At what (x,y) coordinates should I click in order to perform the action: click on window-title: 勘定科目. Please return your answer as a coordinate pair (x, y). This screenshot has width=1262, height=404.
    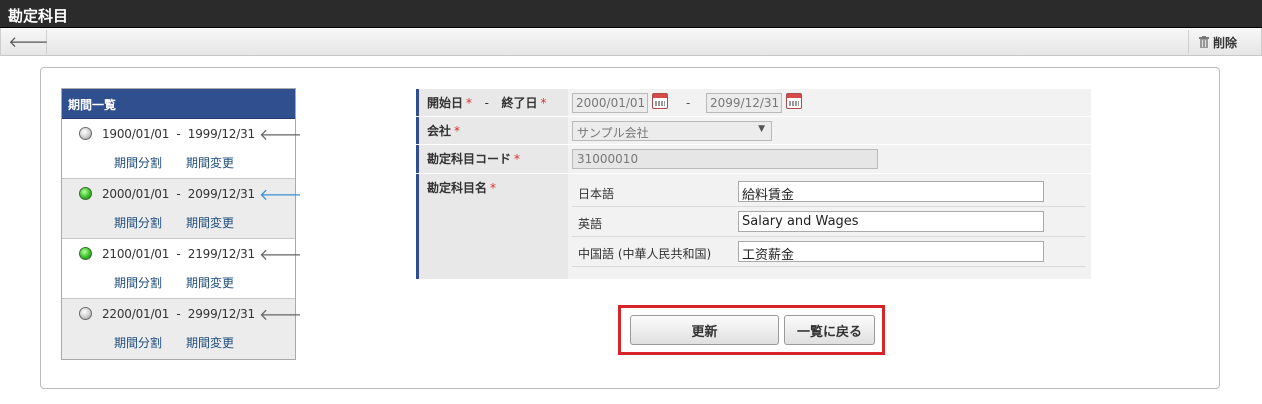
    Looking at the image, I should click on (38, 16).